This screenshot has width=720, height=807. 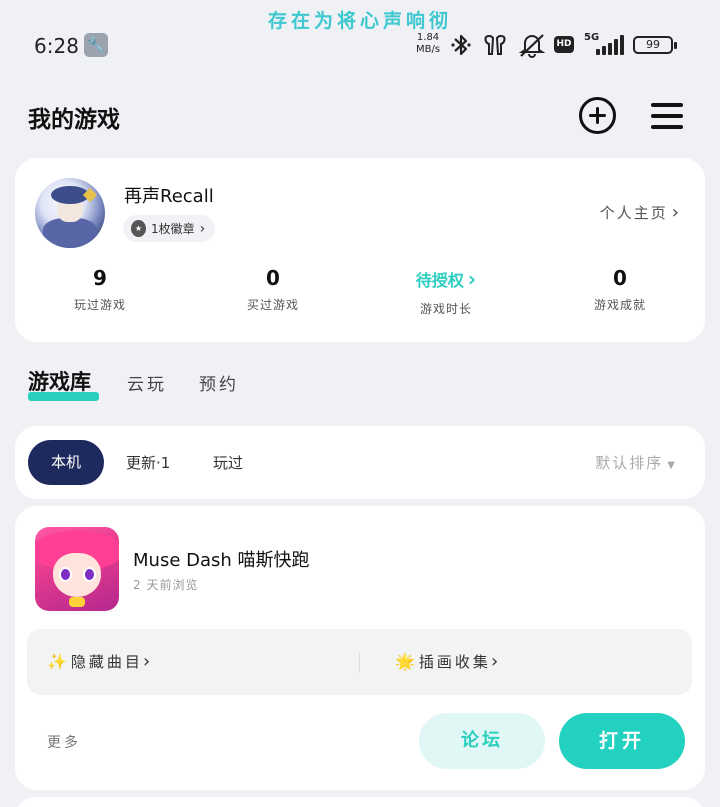 I want to click on stat-value: 待授权 ›, so click(x=446, y=280).